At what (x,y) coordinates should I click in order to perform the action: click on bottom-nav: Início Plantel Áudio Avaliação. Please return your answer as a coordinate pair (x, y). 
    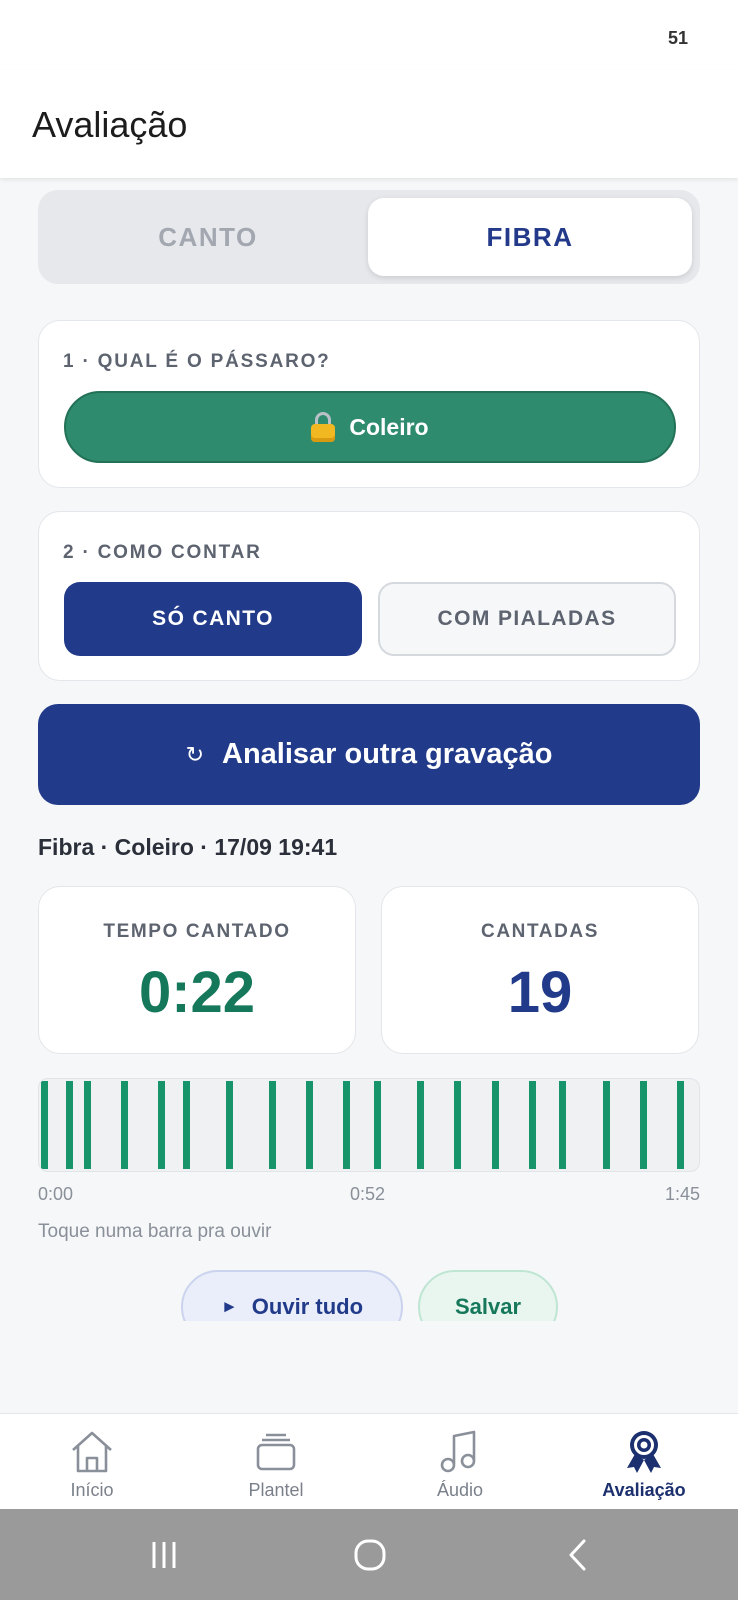
    Looking at the image, I should click on (369, 1461).